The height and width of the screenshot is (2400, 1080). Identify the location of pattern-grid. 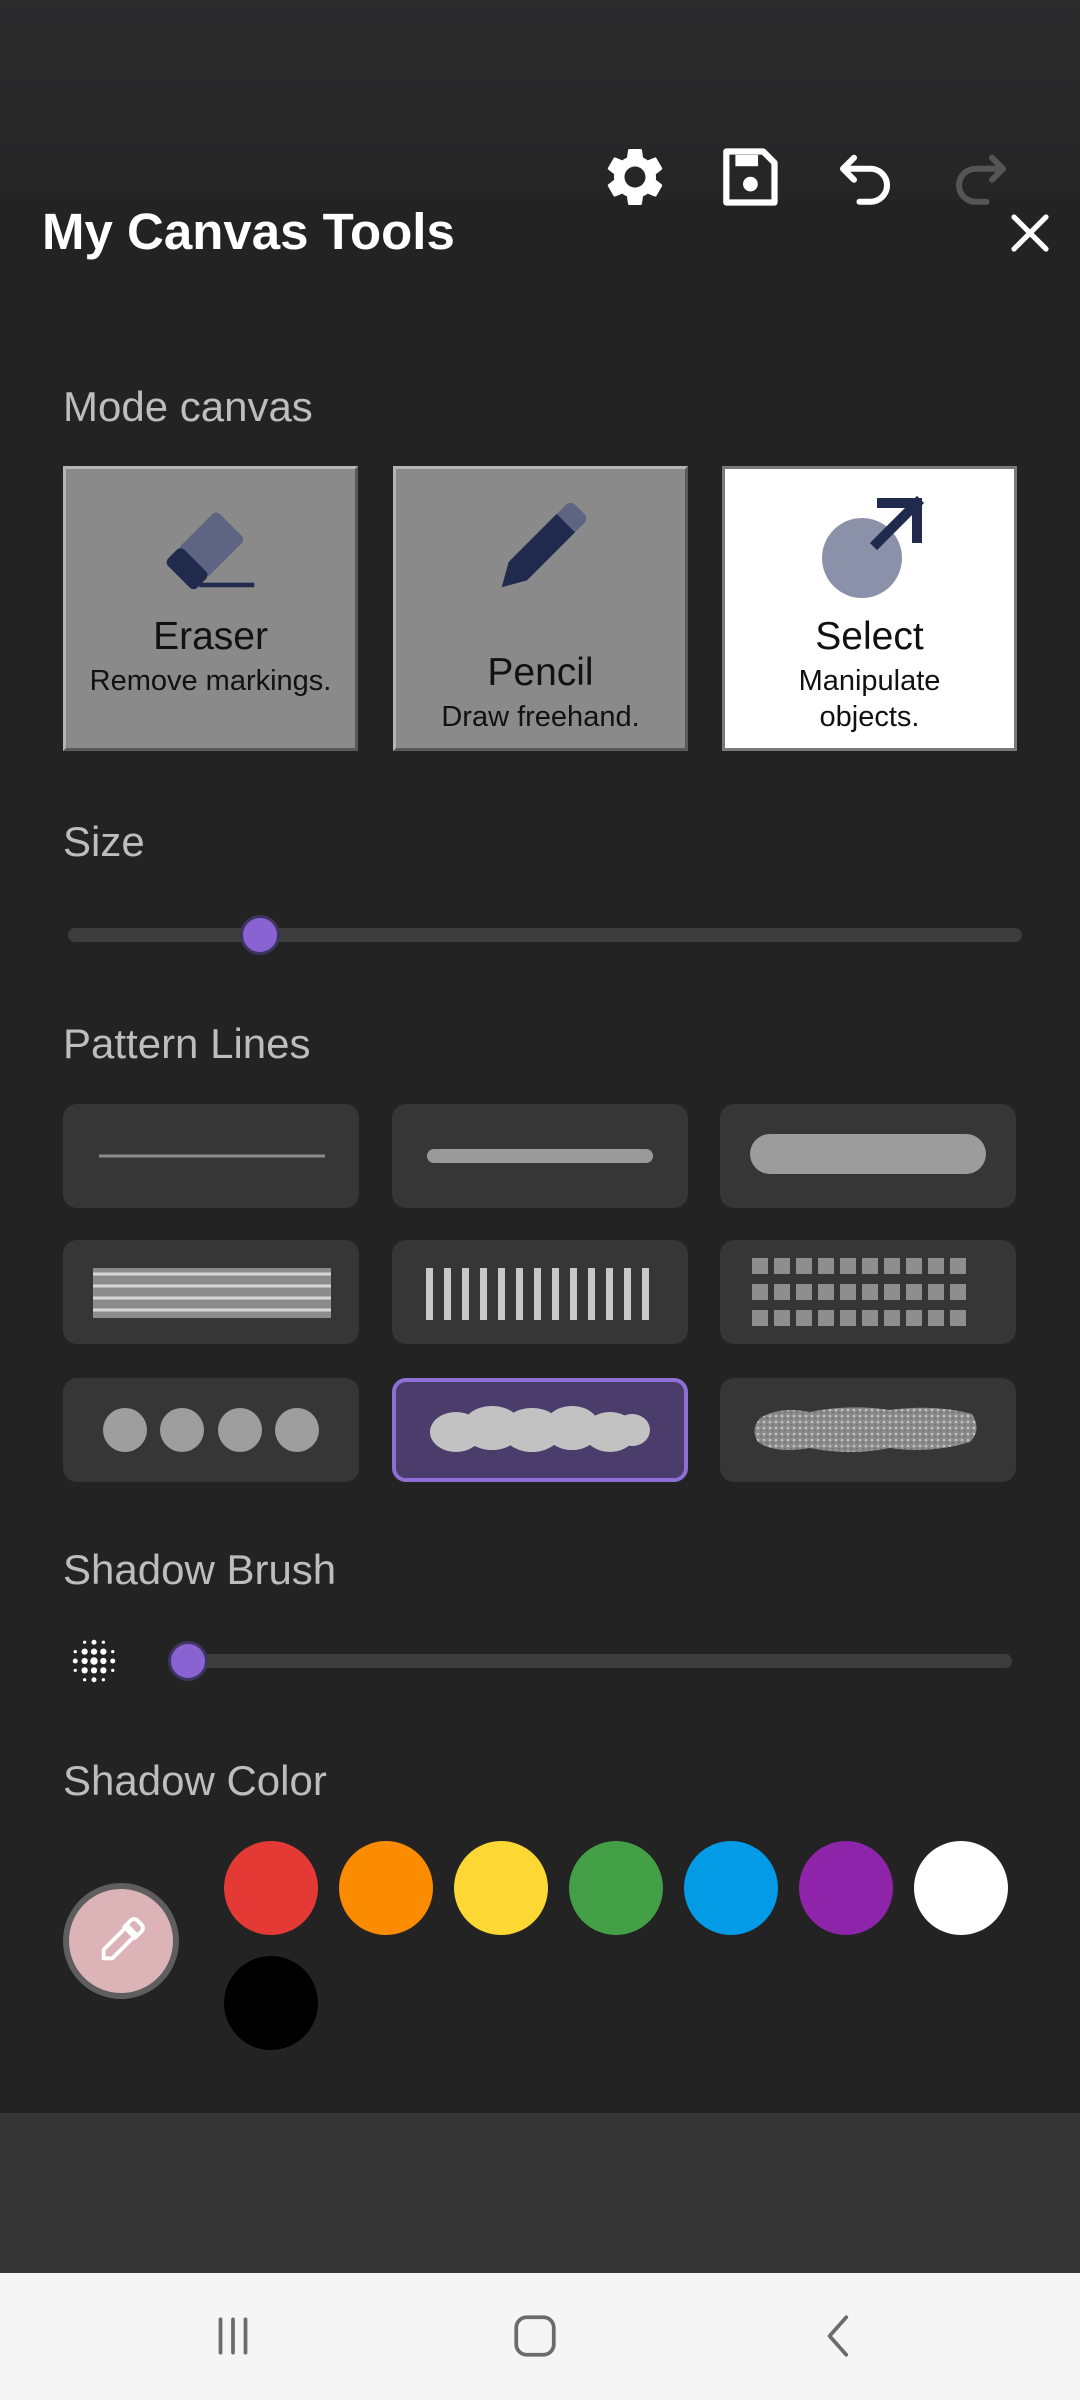
(868, 1292).